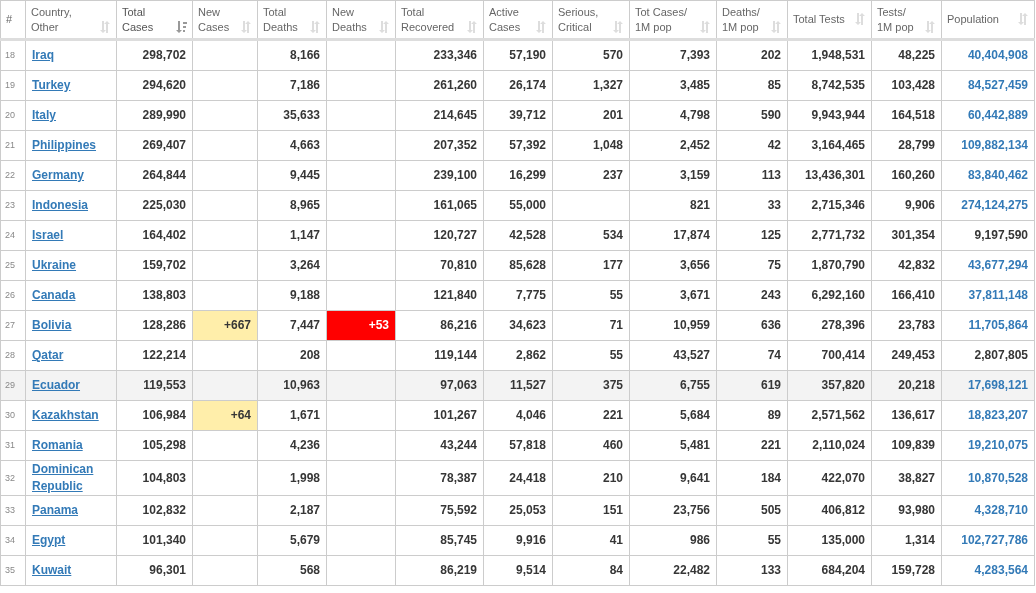 This screenshot has height=593, width=1036. Describe the element at coordinates (906, 20) in the screenshot. I see `column-header: Tests/ 1M pop` at that location.